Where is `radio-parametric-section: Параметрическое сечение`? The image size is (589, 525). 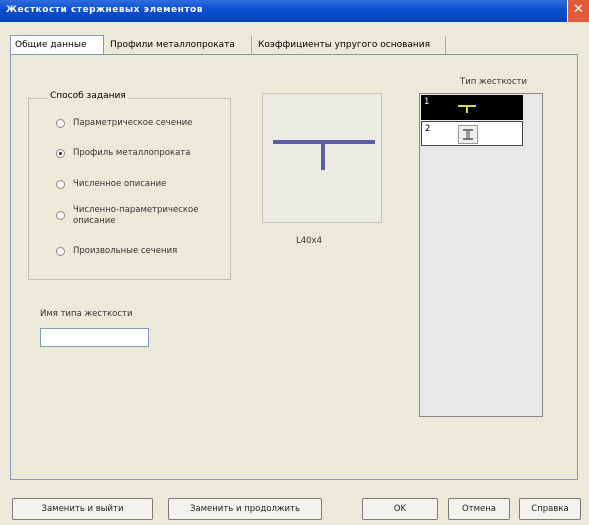 radio-parametric-section: Параметрическое сечение is located at coordinates (144, 123).